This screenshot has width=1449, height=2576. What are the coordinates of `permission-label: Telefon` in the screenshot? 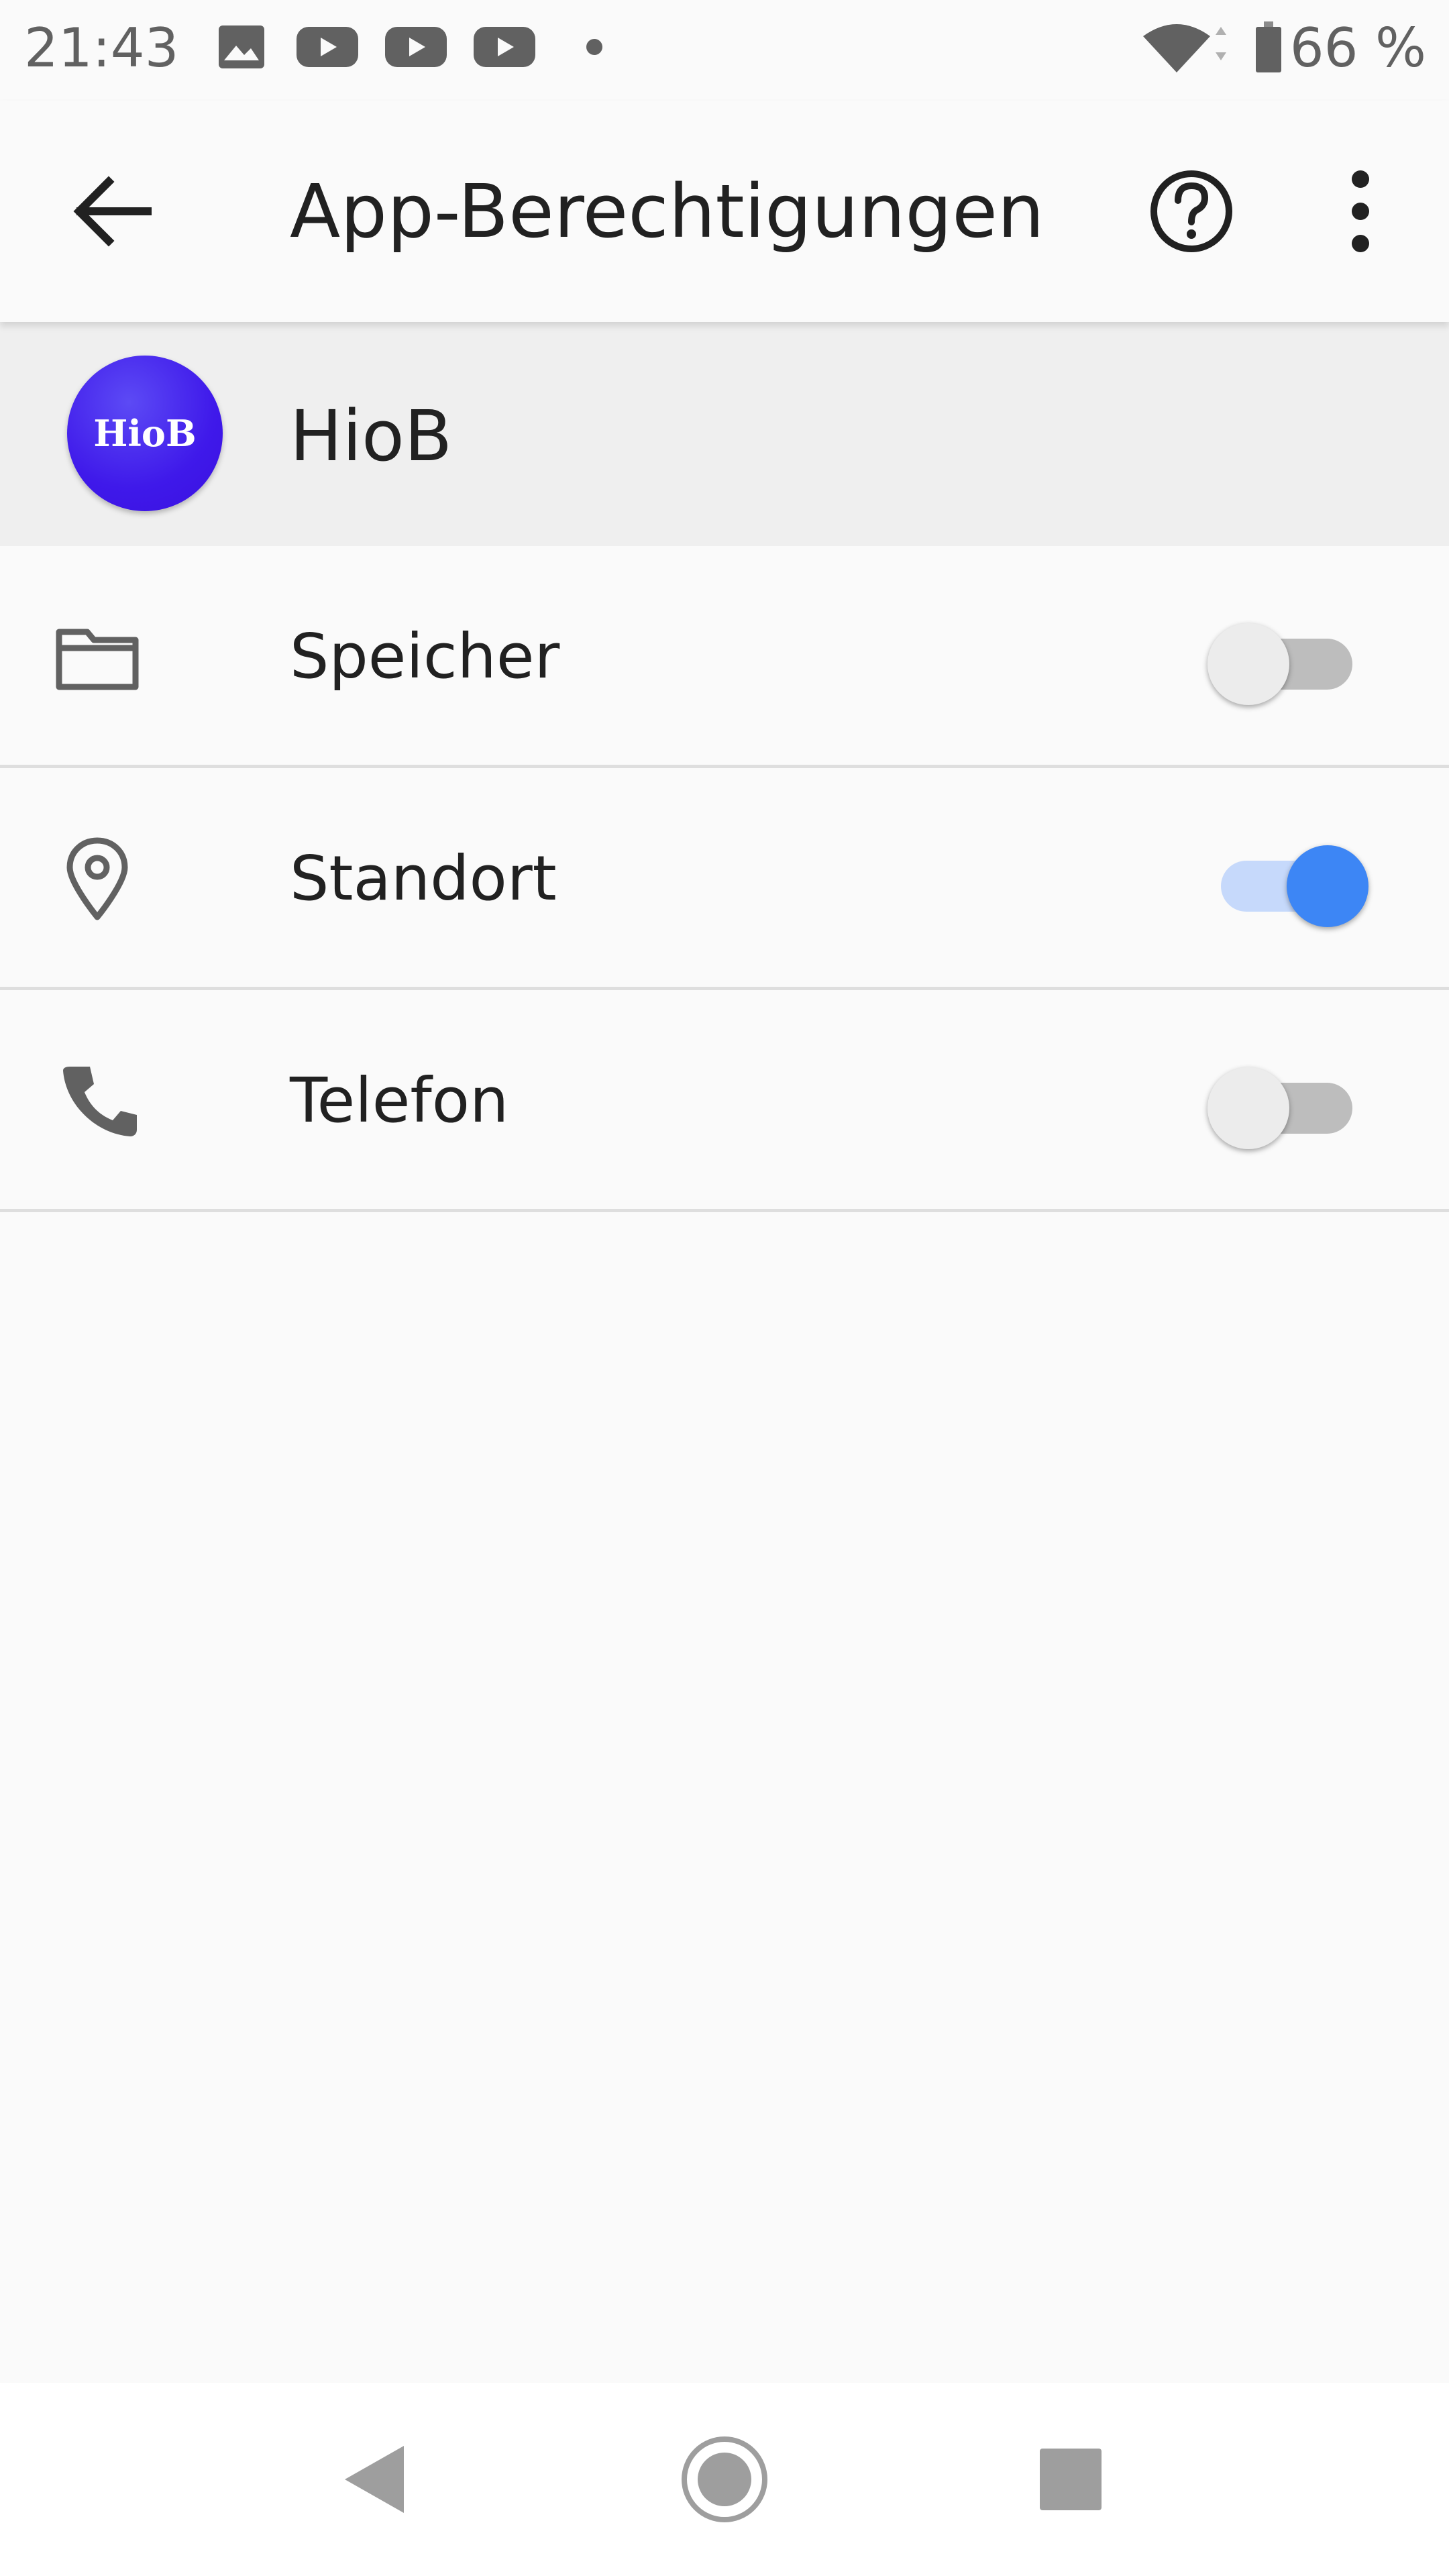 It's located at (399, 1100).